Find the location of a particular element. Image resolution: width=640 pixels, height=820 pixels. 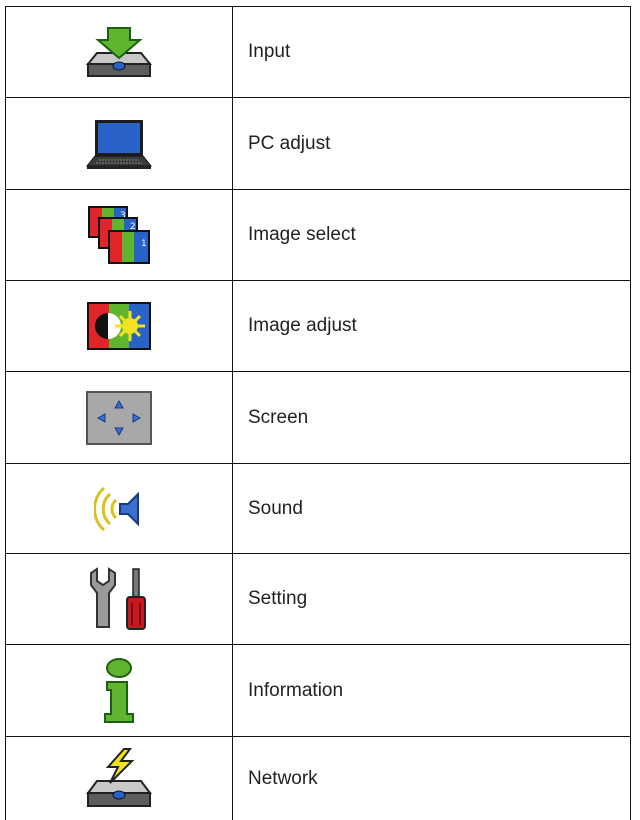

wrench-screwdriver-icon is located at coordinates (118, 599).